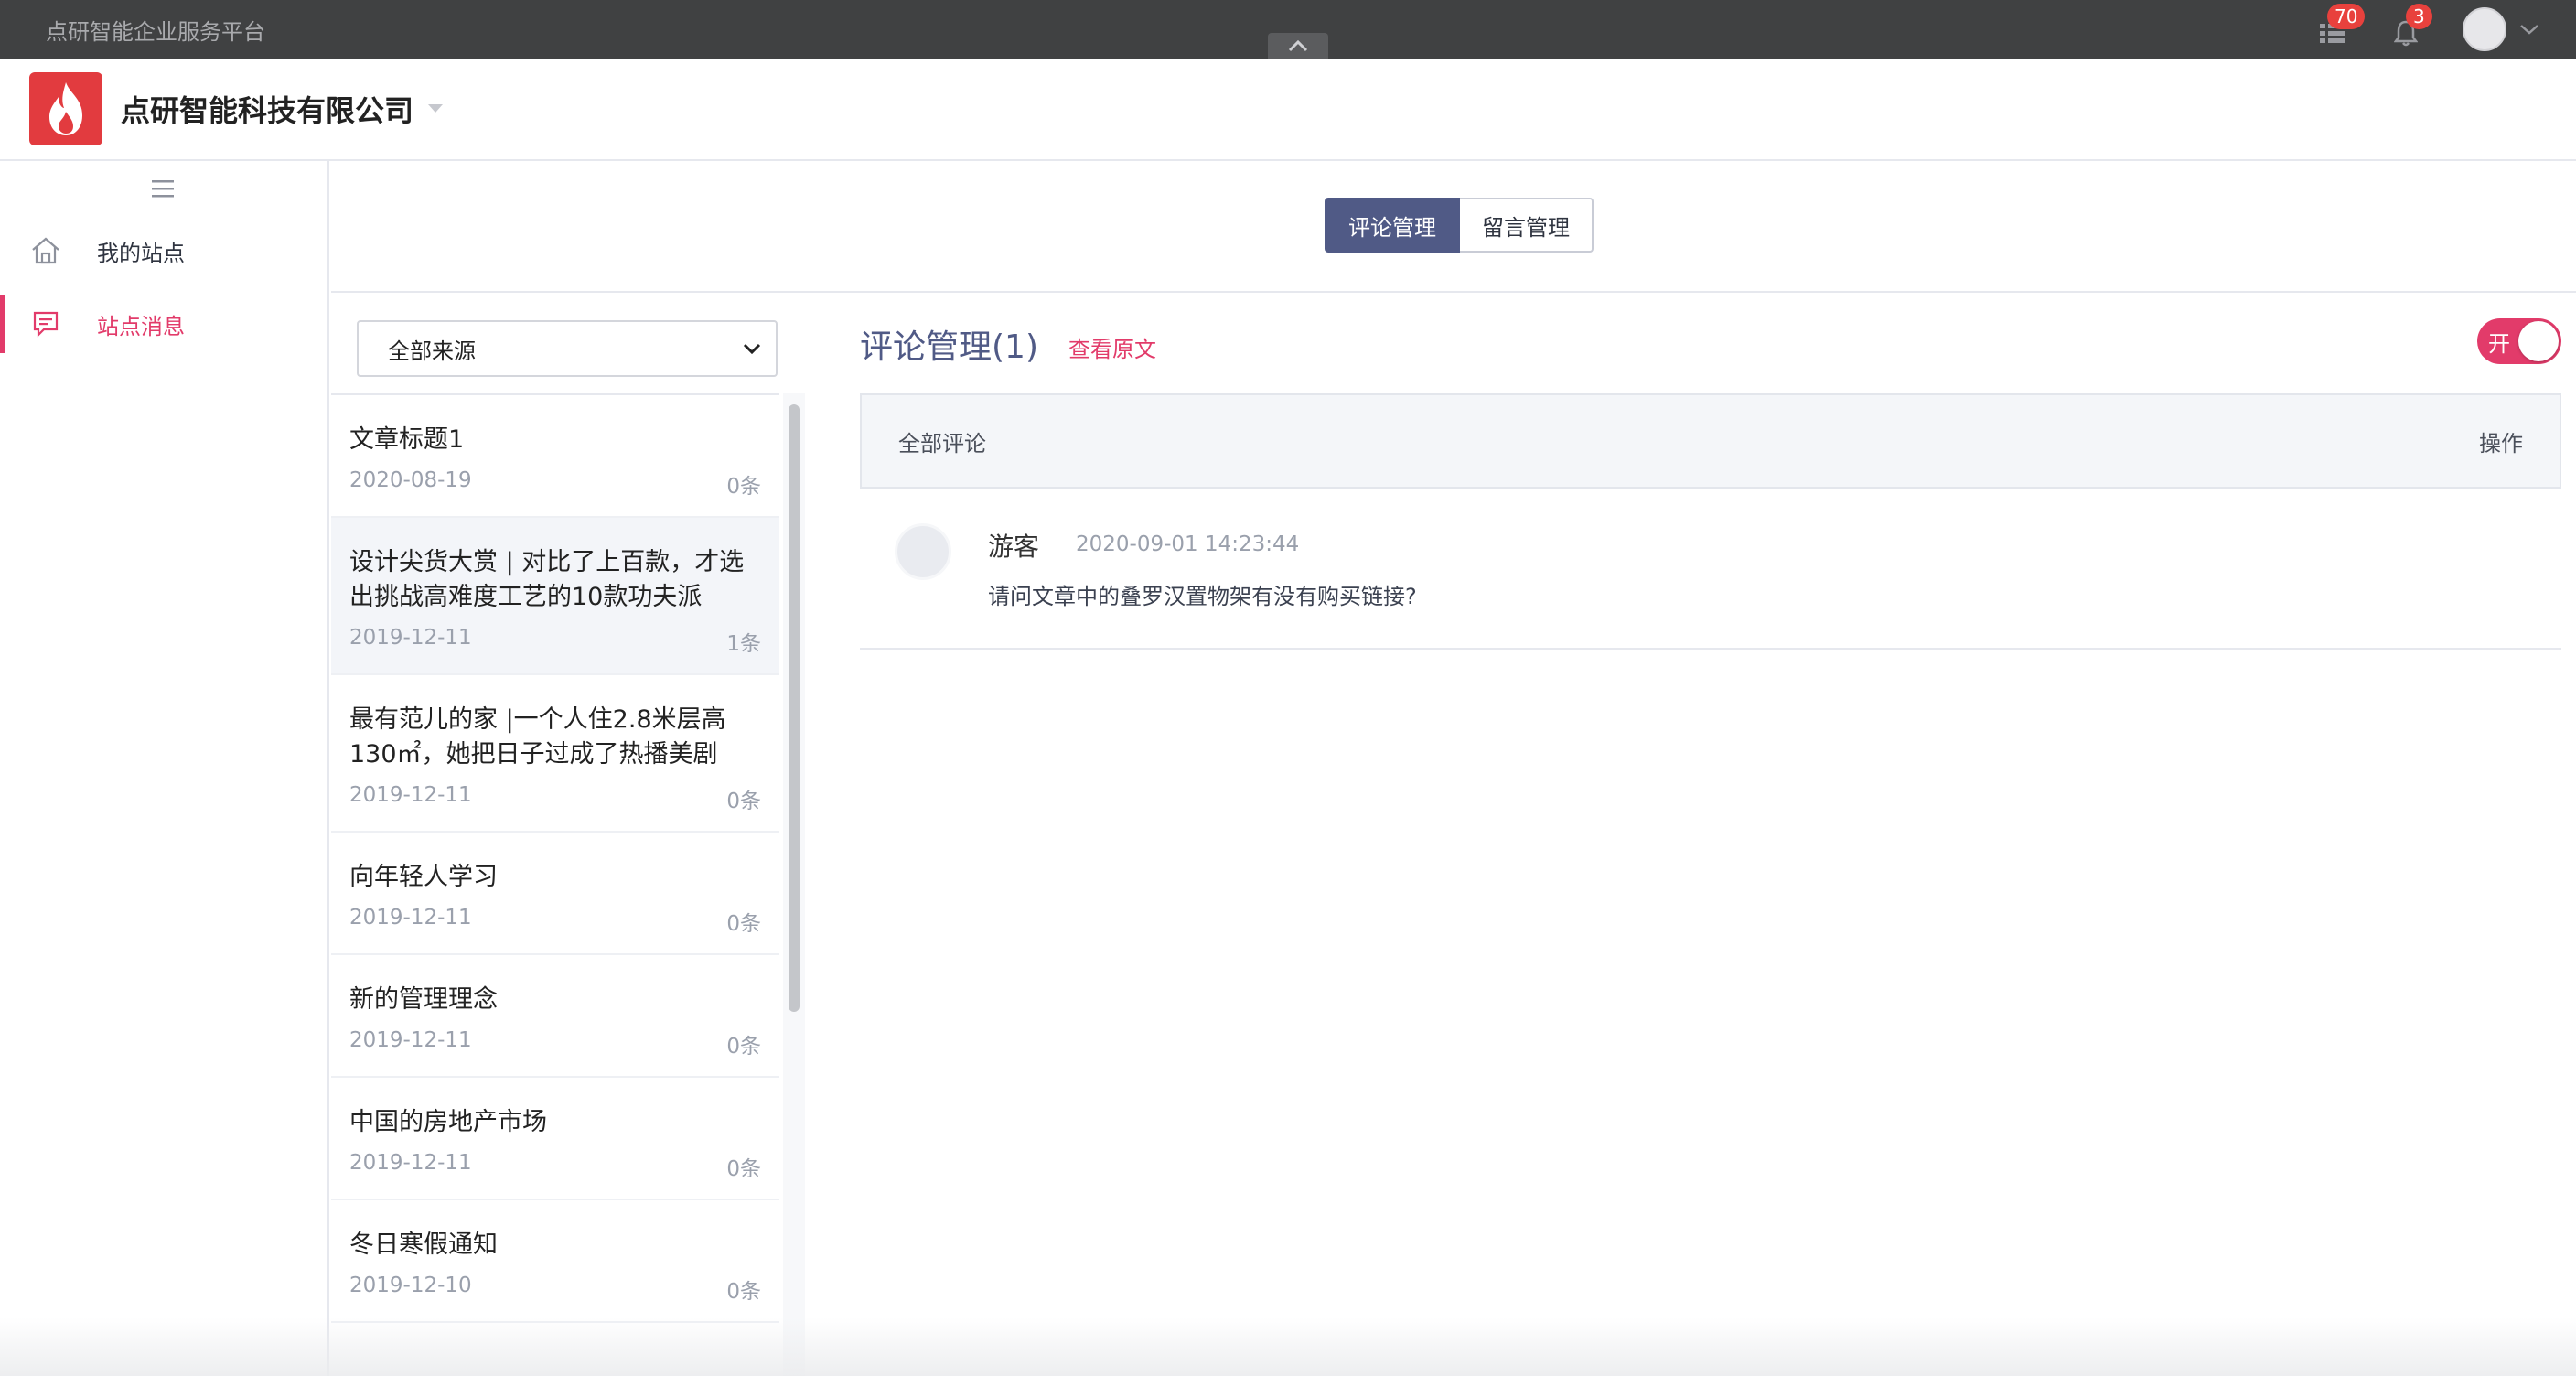 The image size is (2576, 1376). I want to click on list-item: 新的管理理念 2019-12-11 0条, so click(555, 1016).